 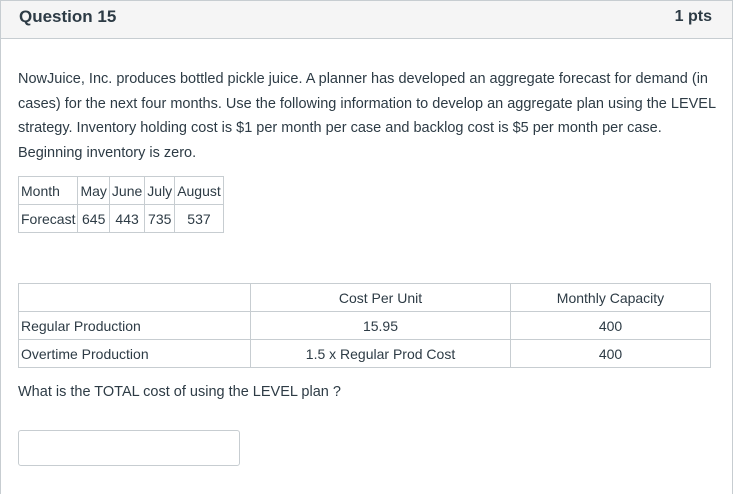 What do you see at coordinates (134, 325) in the screenshot?
I see `table-cell: Regular Production` at bounding box center [134, 325].